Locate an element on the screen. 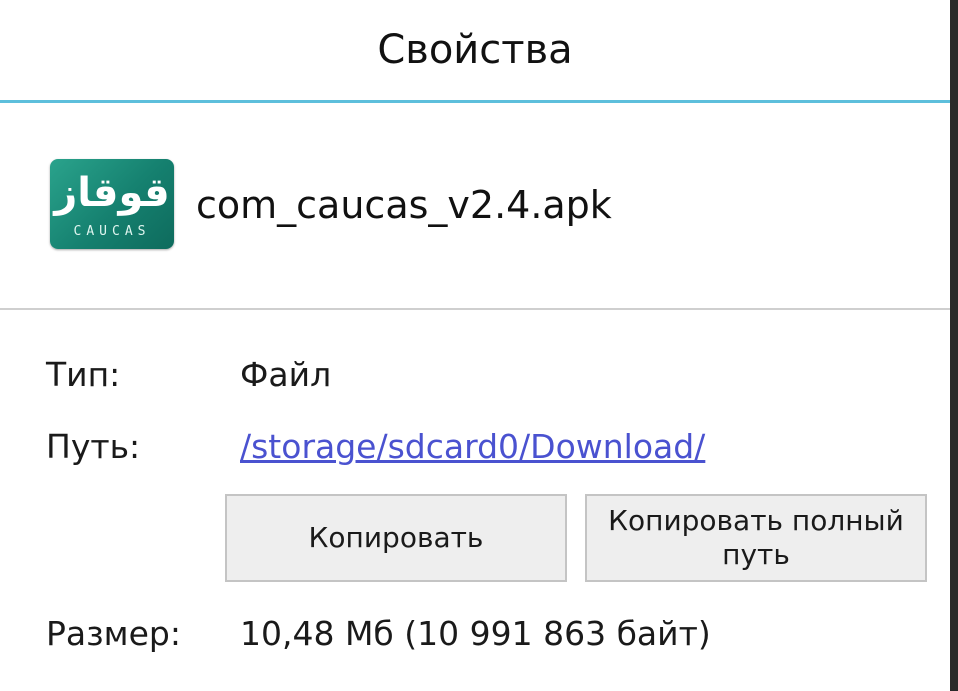 The image size is (958, 691). copy-button: Копировать is located at coordinates (396, 538).